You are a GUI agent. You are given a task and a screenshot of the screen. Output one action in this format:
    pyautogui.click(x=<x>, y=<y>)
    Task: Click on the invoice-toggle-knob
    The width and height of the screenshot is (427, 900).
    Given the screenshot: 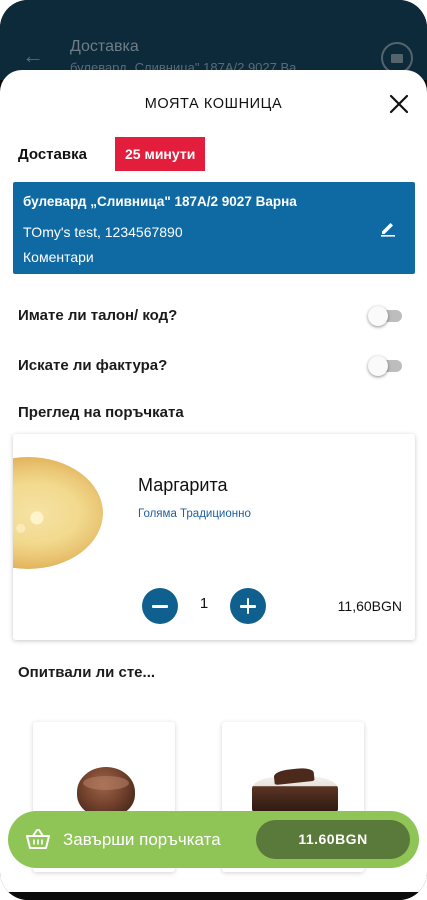 What is the action you would take?
    pyautogui.click(x=378, y=366)
    